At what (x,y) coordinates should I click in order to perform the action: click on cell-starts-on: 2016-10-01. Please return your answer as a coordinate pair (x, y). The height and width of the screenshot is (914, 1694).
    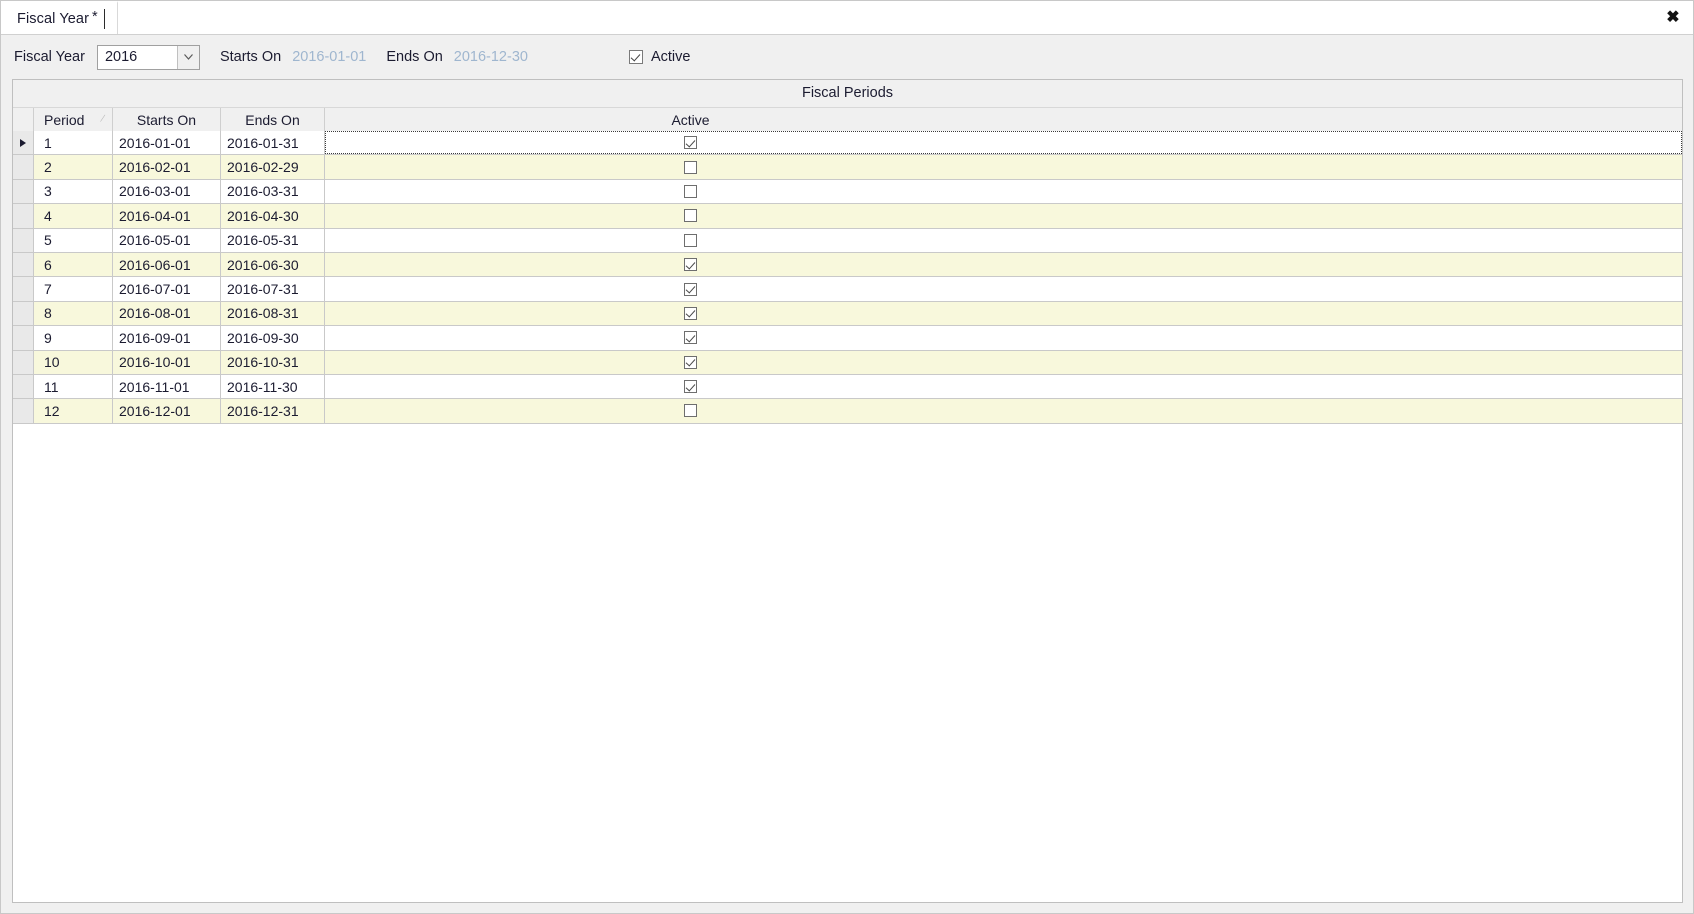
    Looking at the image, I should click on (167, 362).